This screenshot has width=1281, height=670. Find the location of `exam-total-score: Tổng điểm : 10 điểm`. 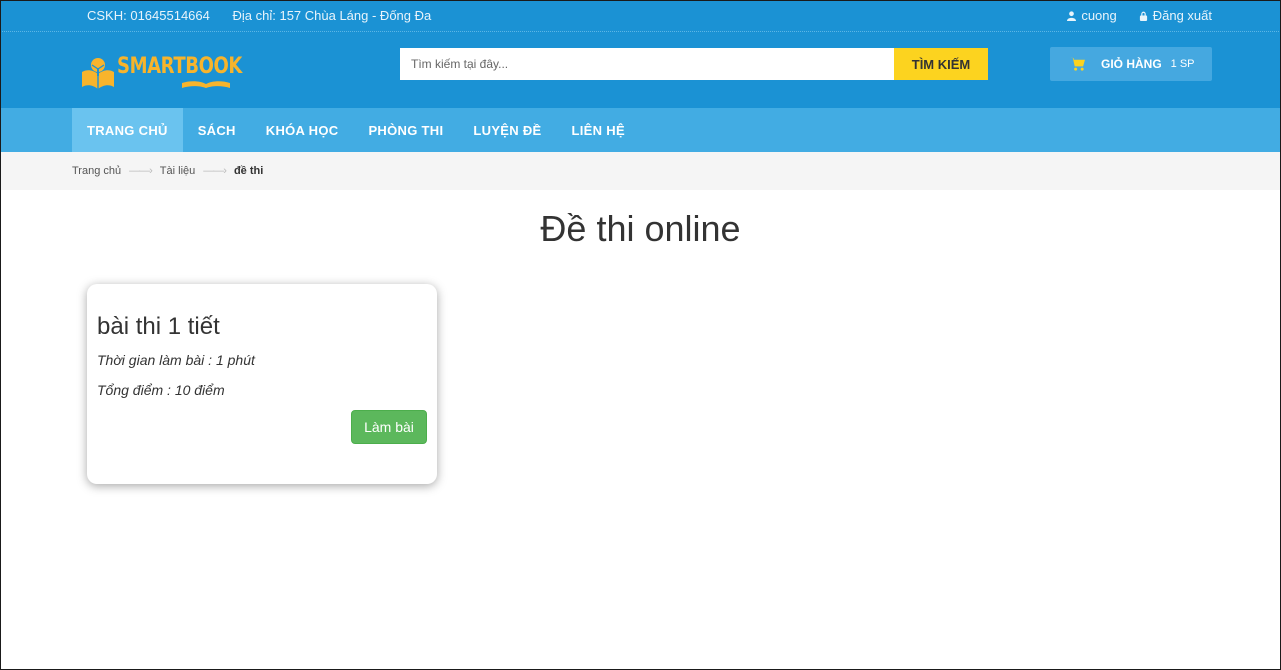

exam-total-score: Tổng điểm : 10 điểm is located at coordinates (161, 390).